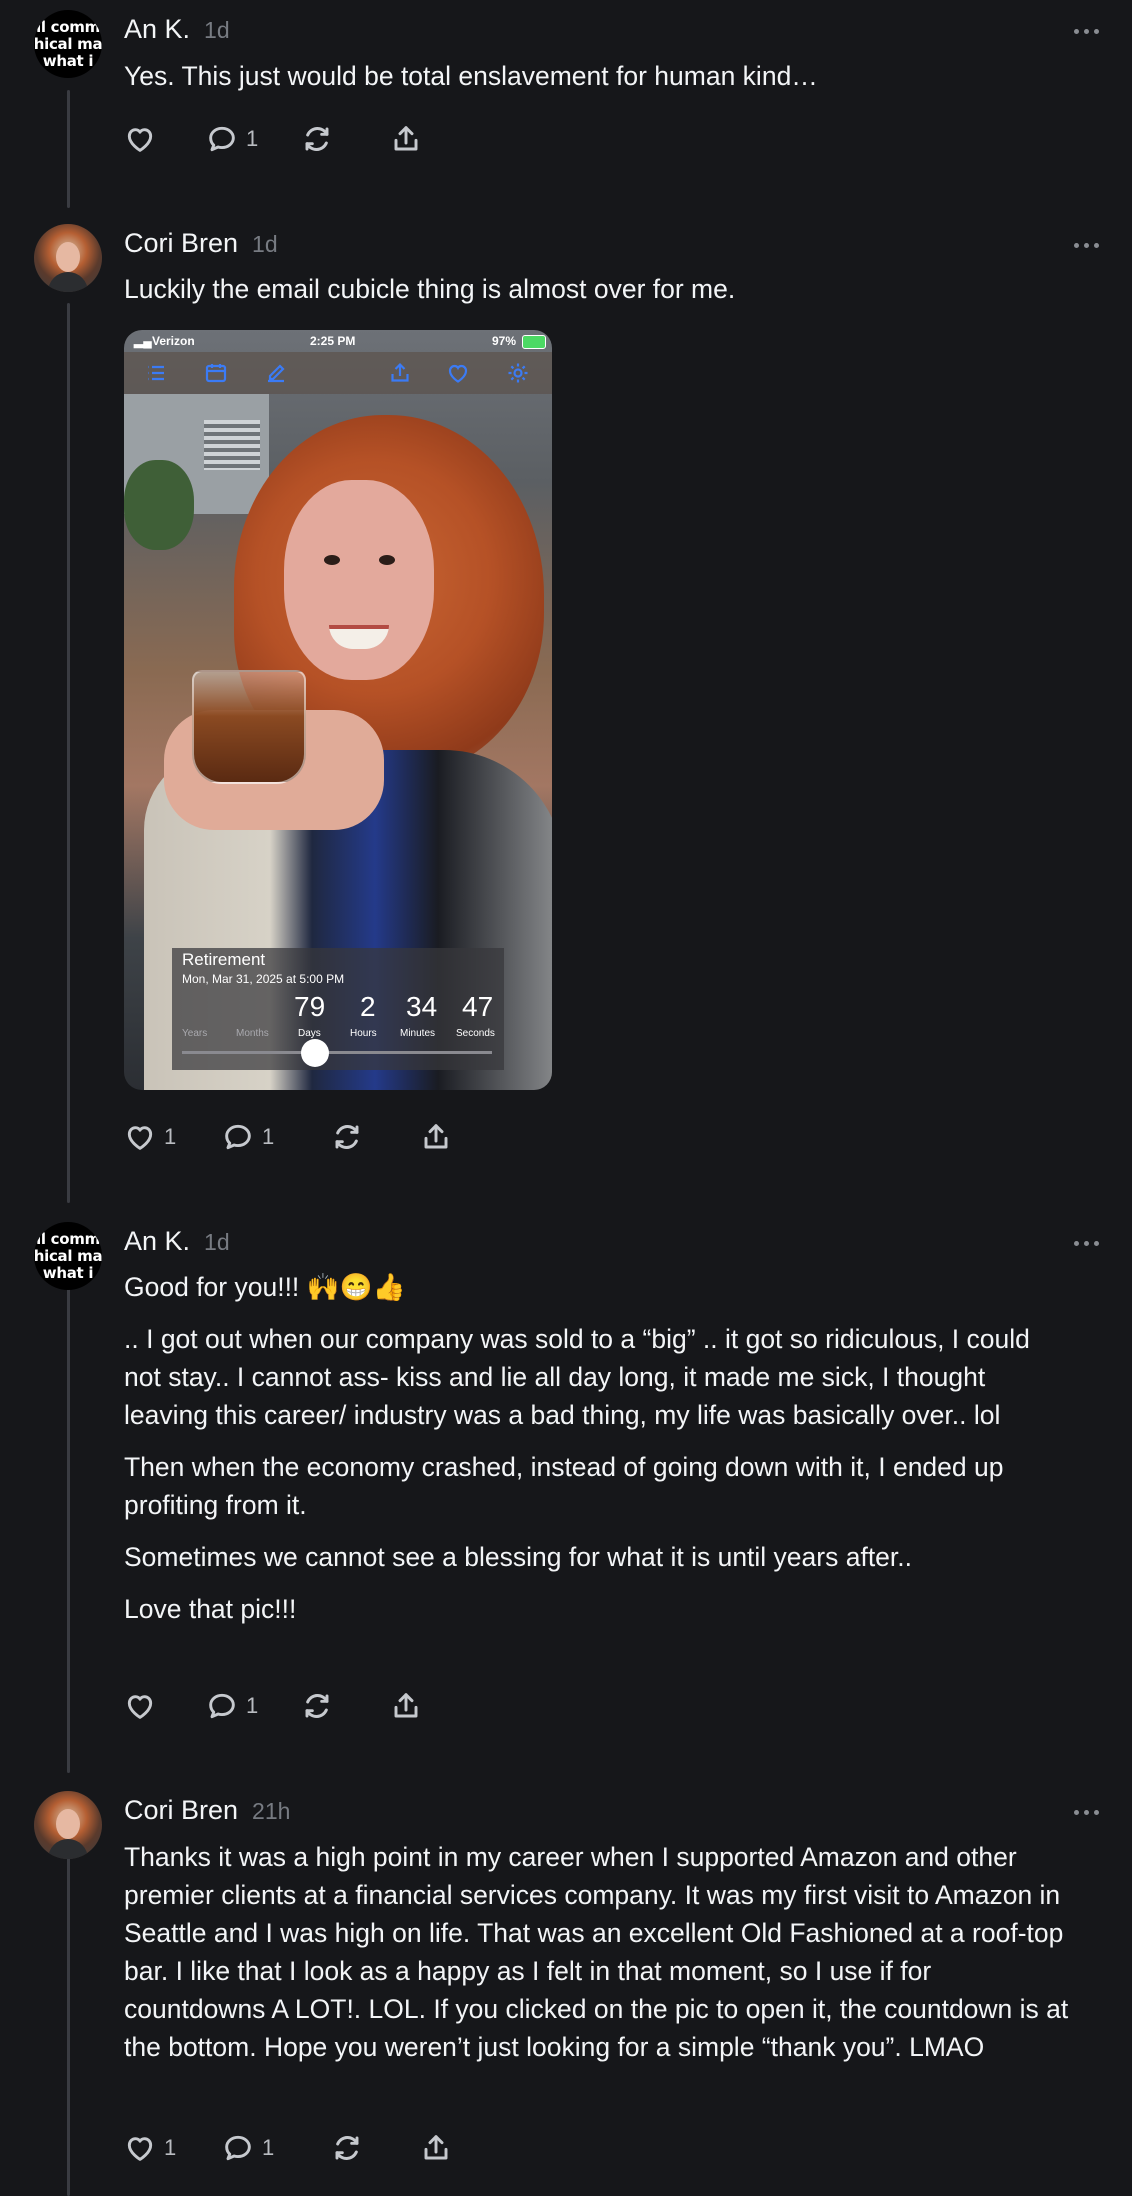  I want to click on edit-icon, so click(276, 373).